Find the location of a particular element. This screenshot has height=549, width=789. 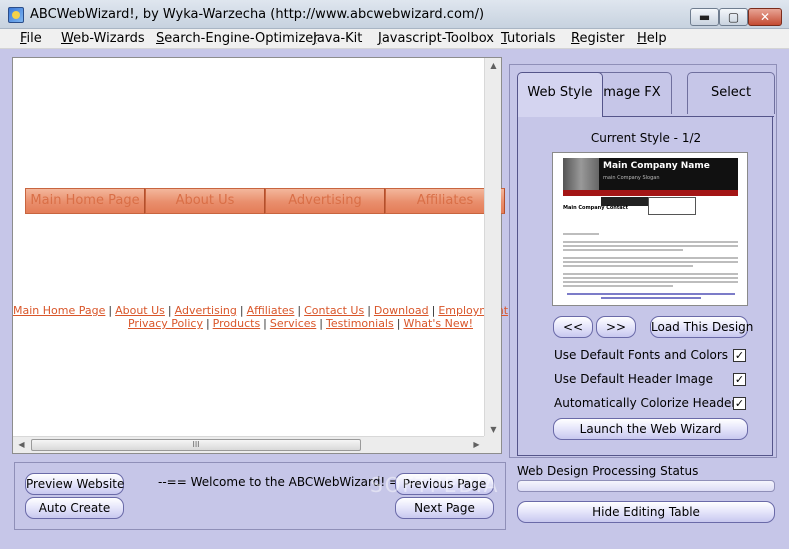

preview-link: Contact Us is located at coordinates (334, 310).